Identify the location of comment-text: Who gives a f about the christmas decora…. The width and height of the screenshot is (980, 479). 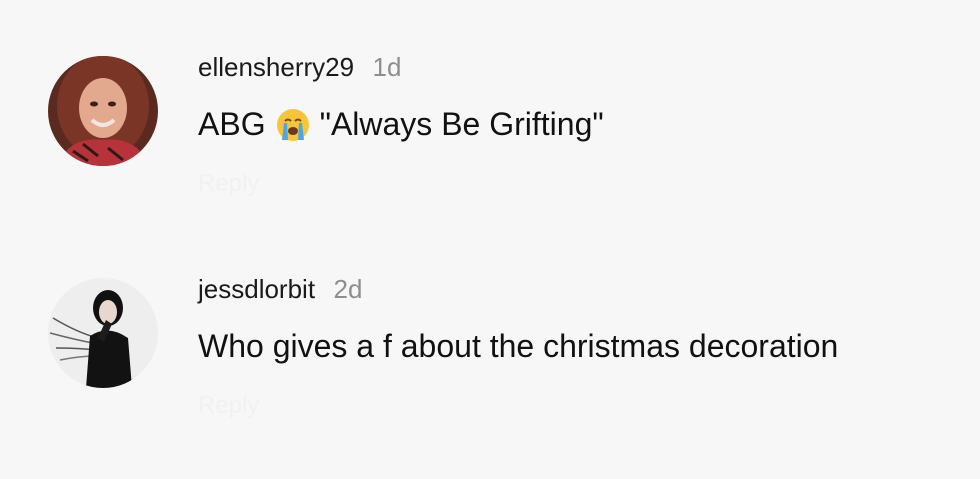
(518, 346).